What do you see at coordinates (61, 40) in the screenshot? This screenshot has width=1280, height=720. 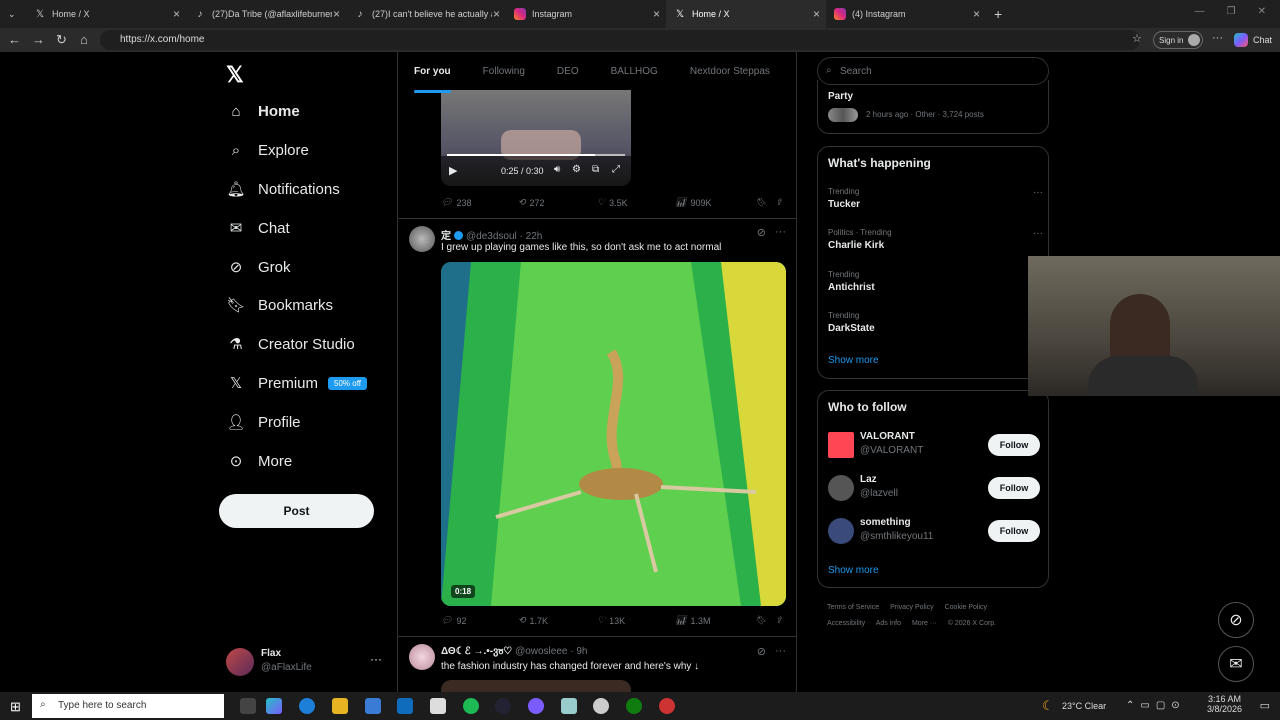 I see `refresh-icon: ↻` at bounding box center [61, 40].